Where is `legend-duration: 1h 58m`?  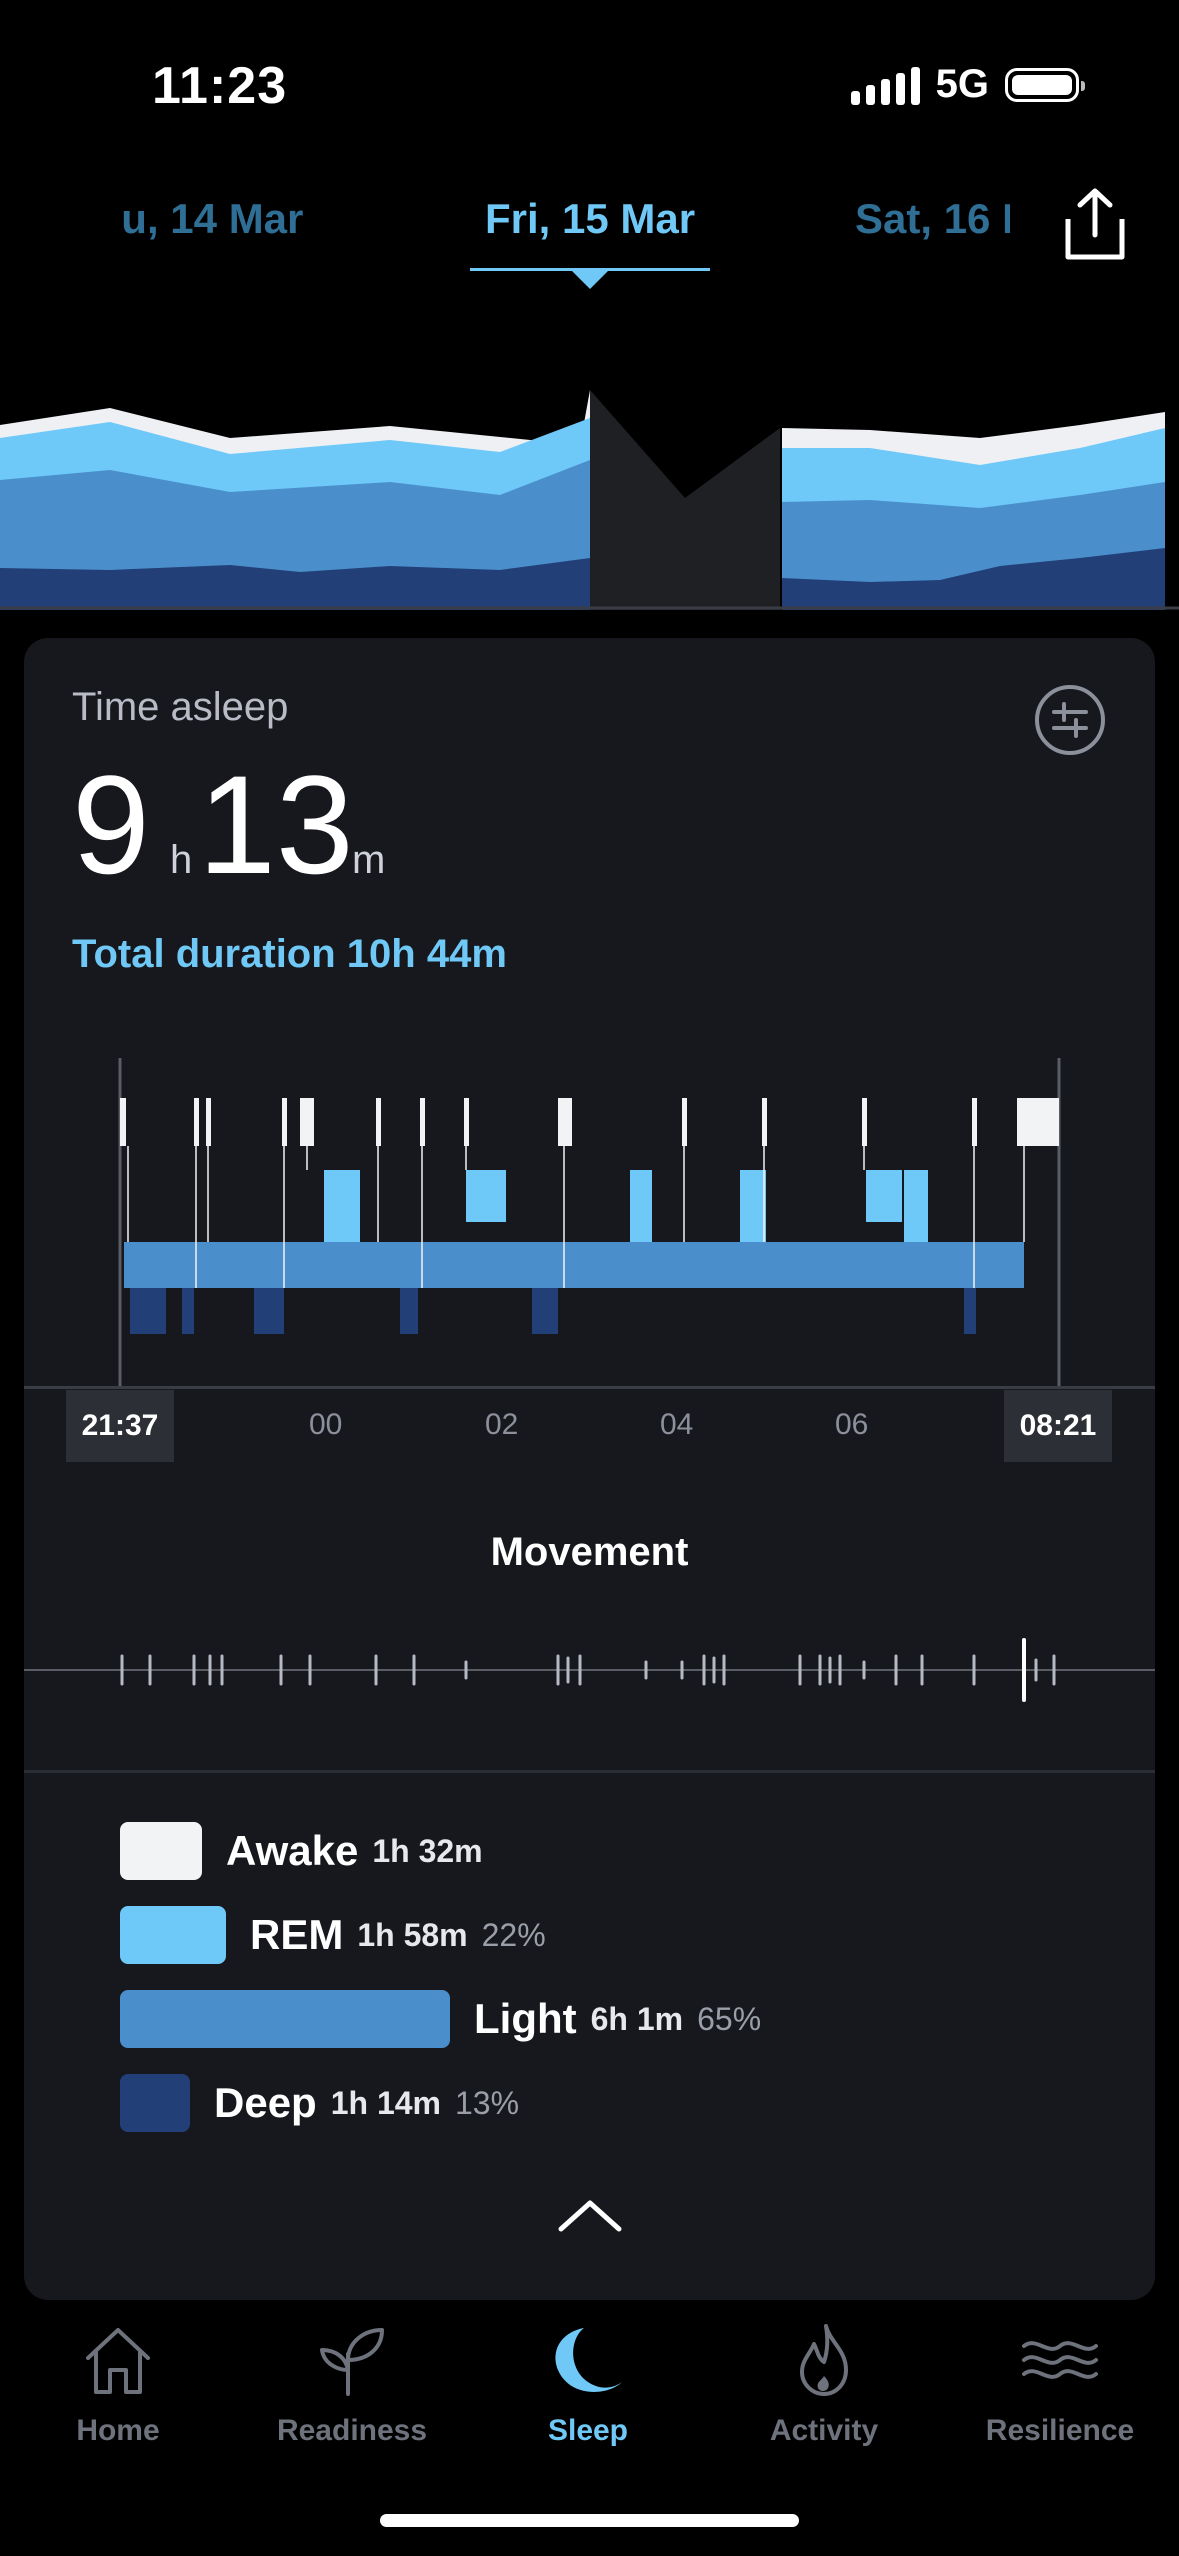 legend-duration: 1h 58m is located at coordinates (412, 1934).